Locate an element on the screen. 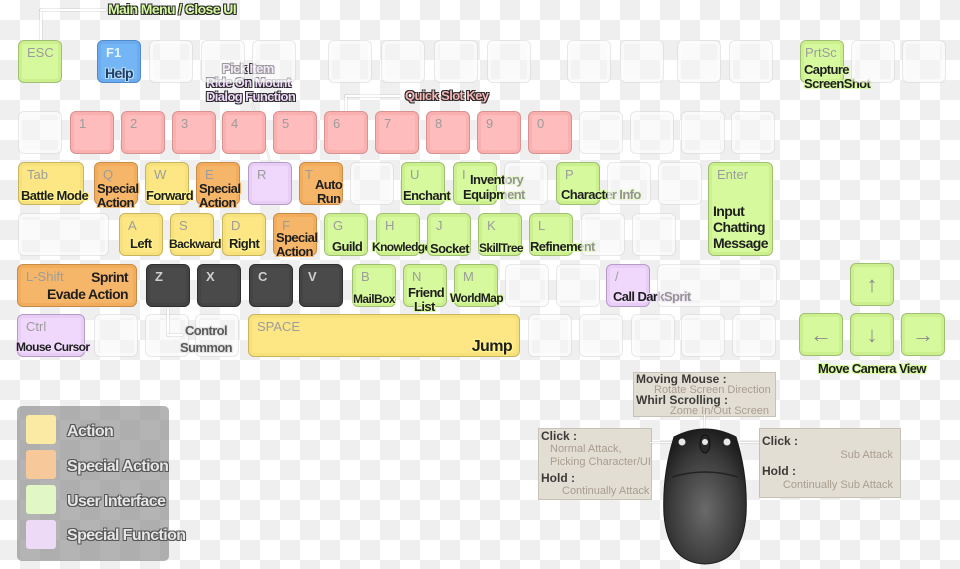 Image resolution: width=960 pixels, height=569 pixels. key-3: 3 is located at coordinates (194, 132).